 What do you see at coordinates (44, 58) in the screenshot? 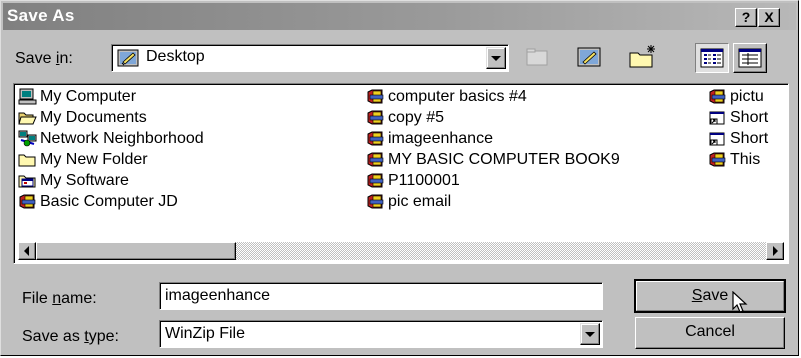
I see `save-in-label: Save in:` at bounding box center [44, 58].